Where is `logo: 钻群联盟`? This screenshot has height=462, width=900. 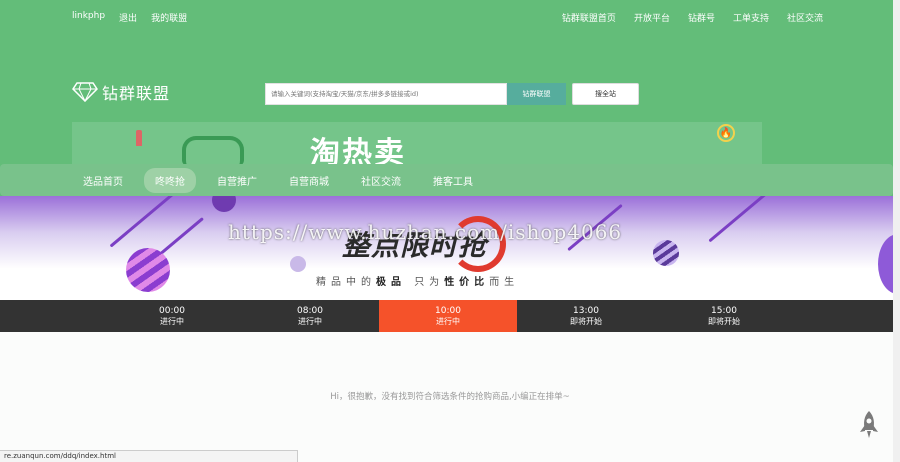 logo: 钻群联盟 is located at coordinates (121, 92).